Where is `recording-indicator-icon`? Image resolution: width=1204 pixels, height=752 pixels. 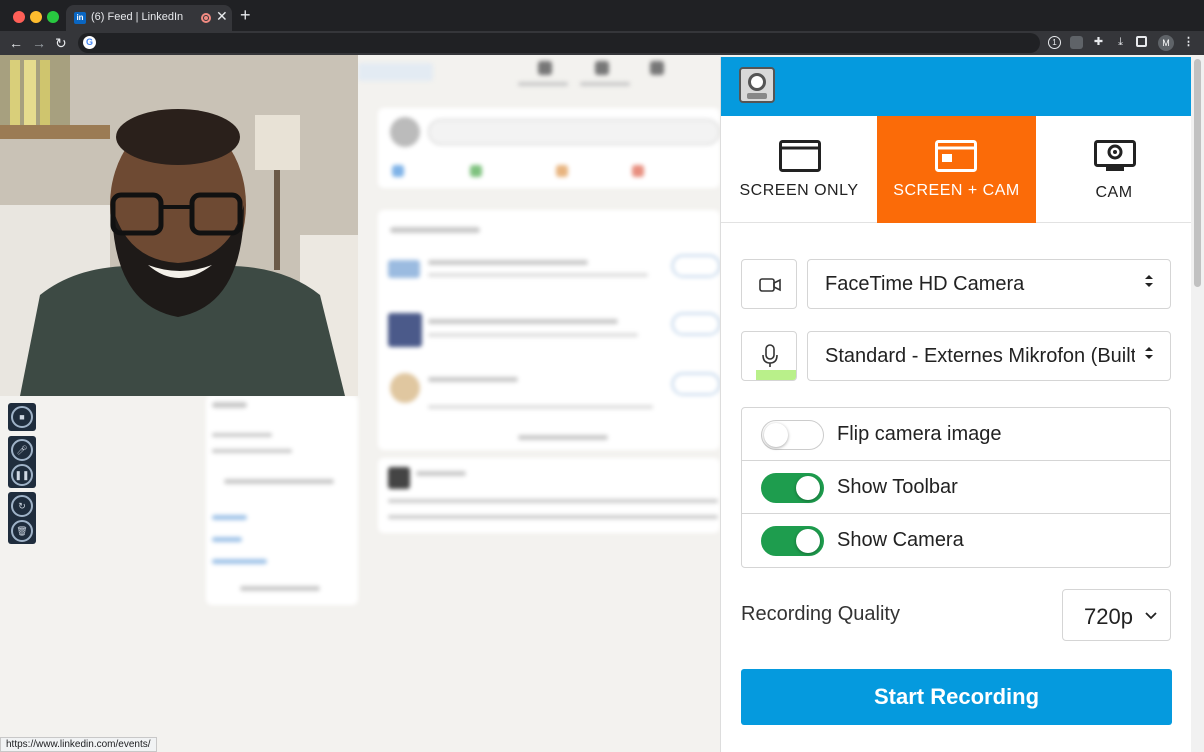 recording-indicator-icon is located at coordinates (206, 18).